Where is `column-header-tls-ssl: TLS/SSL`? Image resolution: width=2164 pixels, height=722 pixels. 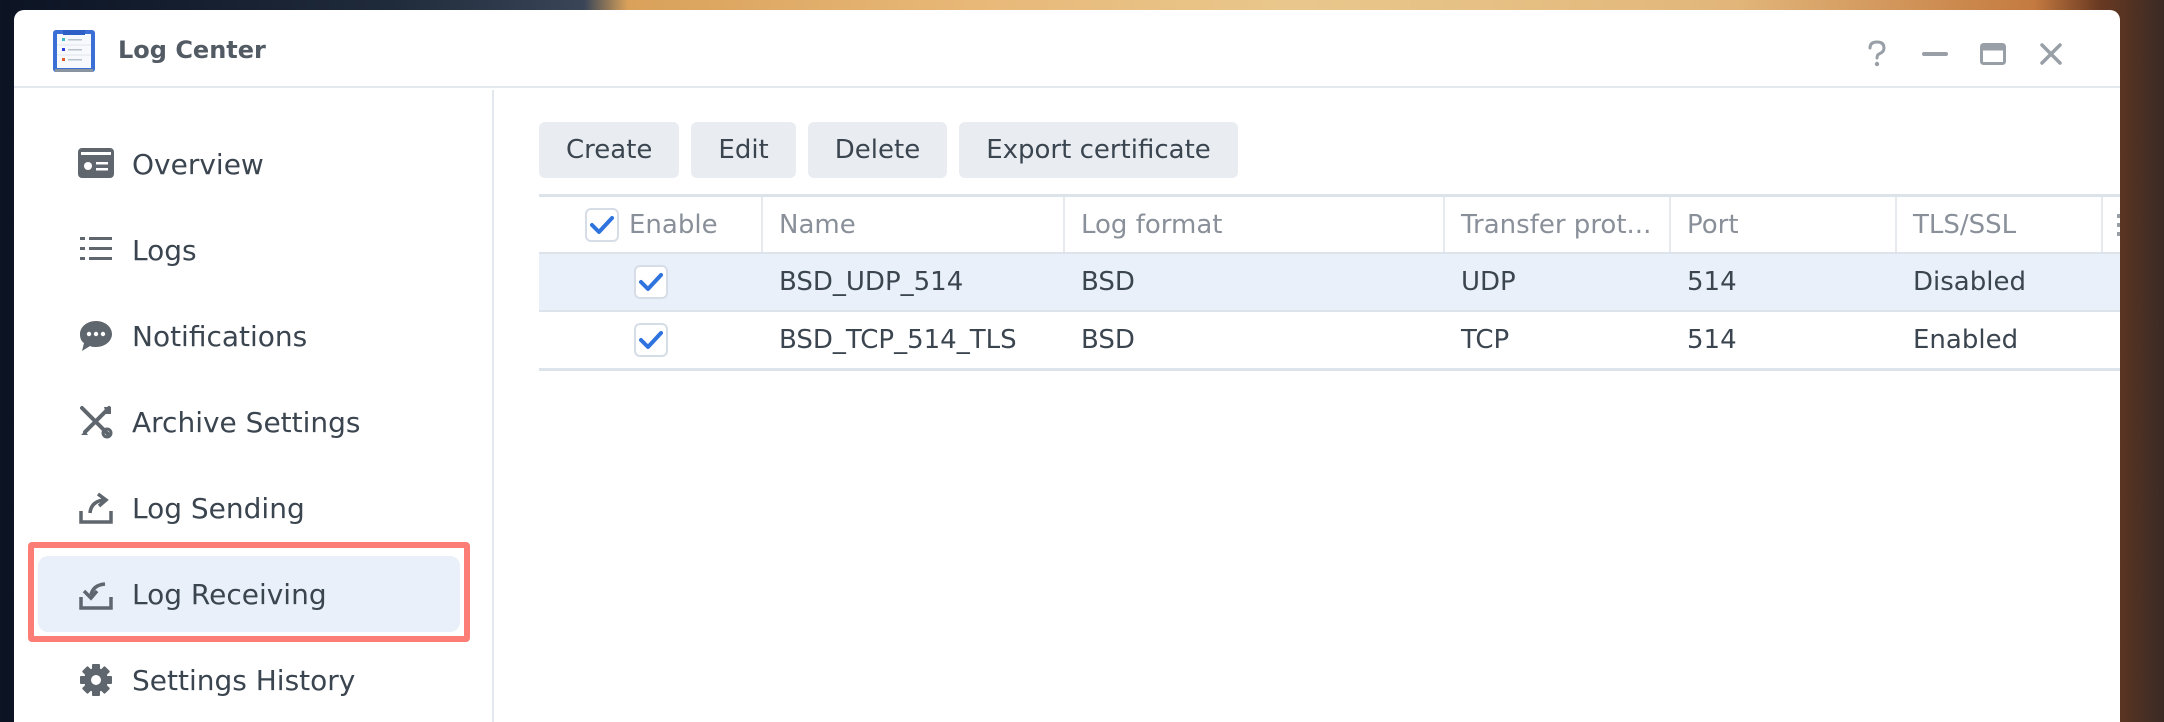
column-header-tls-ssl: TLS/SSL is located at coordinates (2000, 224).